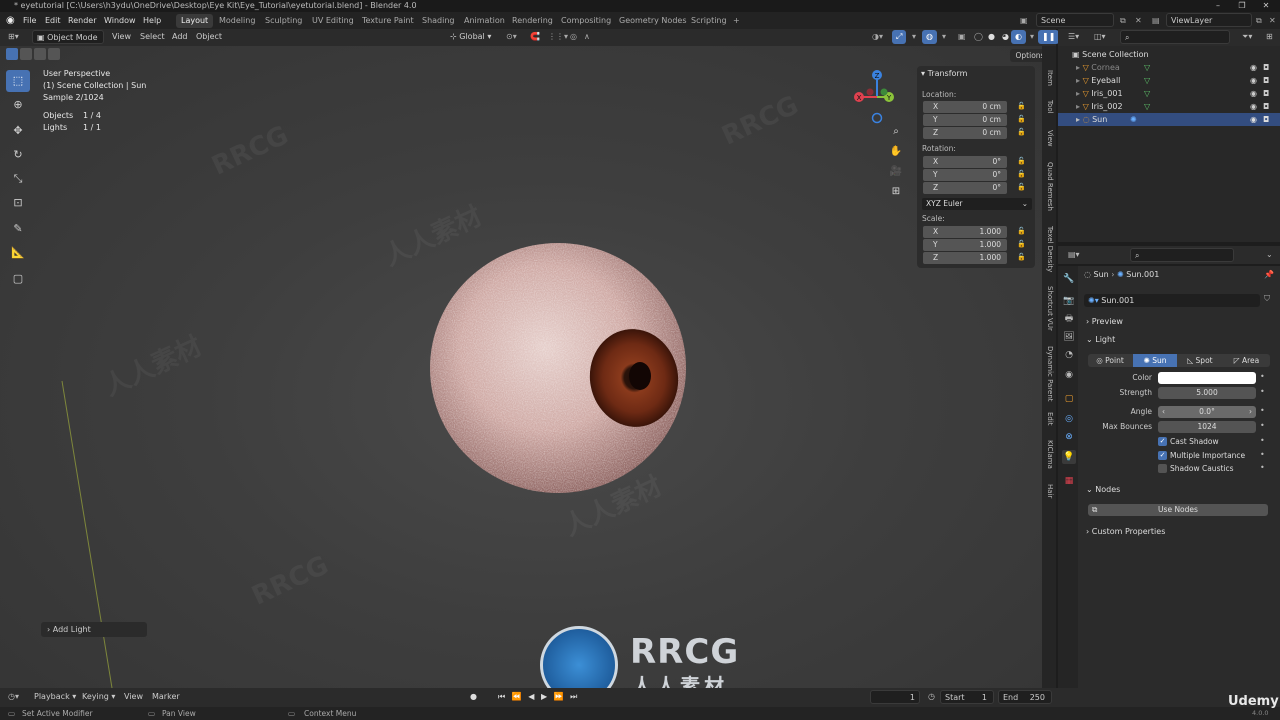  Describe the element at coordinates (1049, 419) in the screenshot. I see `tab-edit: Edit` at that location.